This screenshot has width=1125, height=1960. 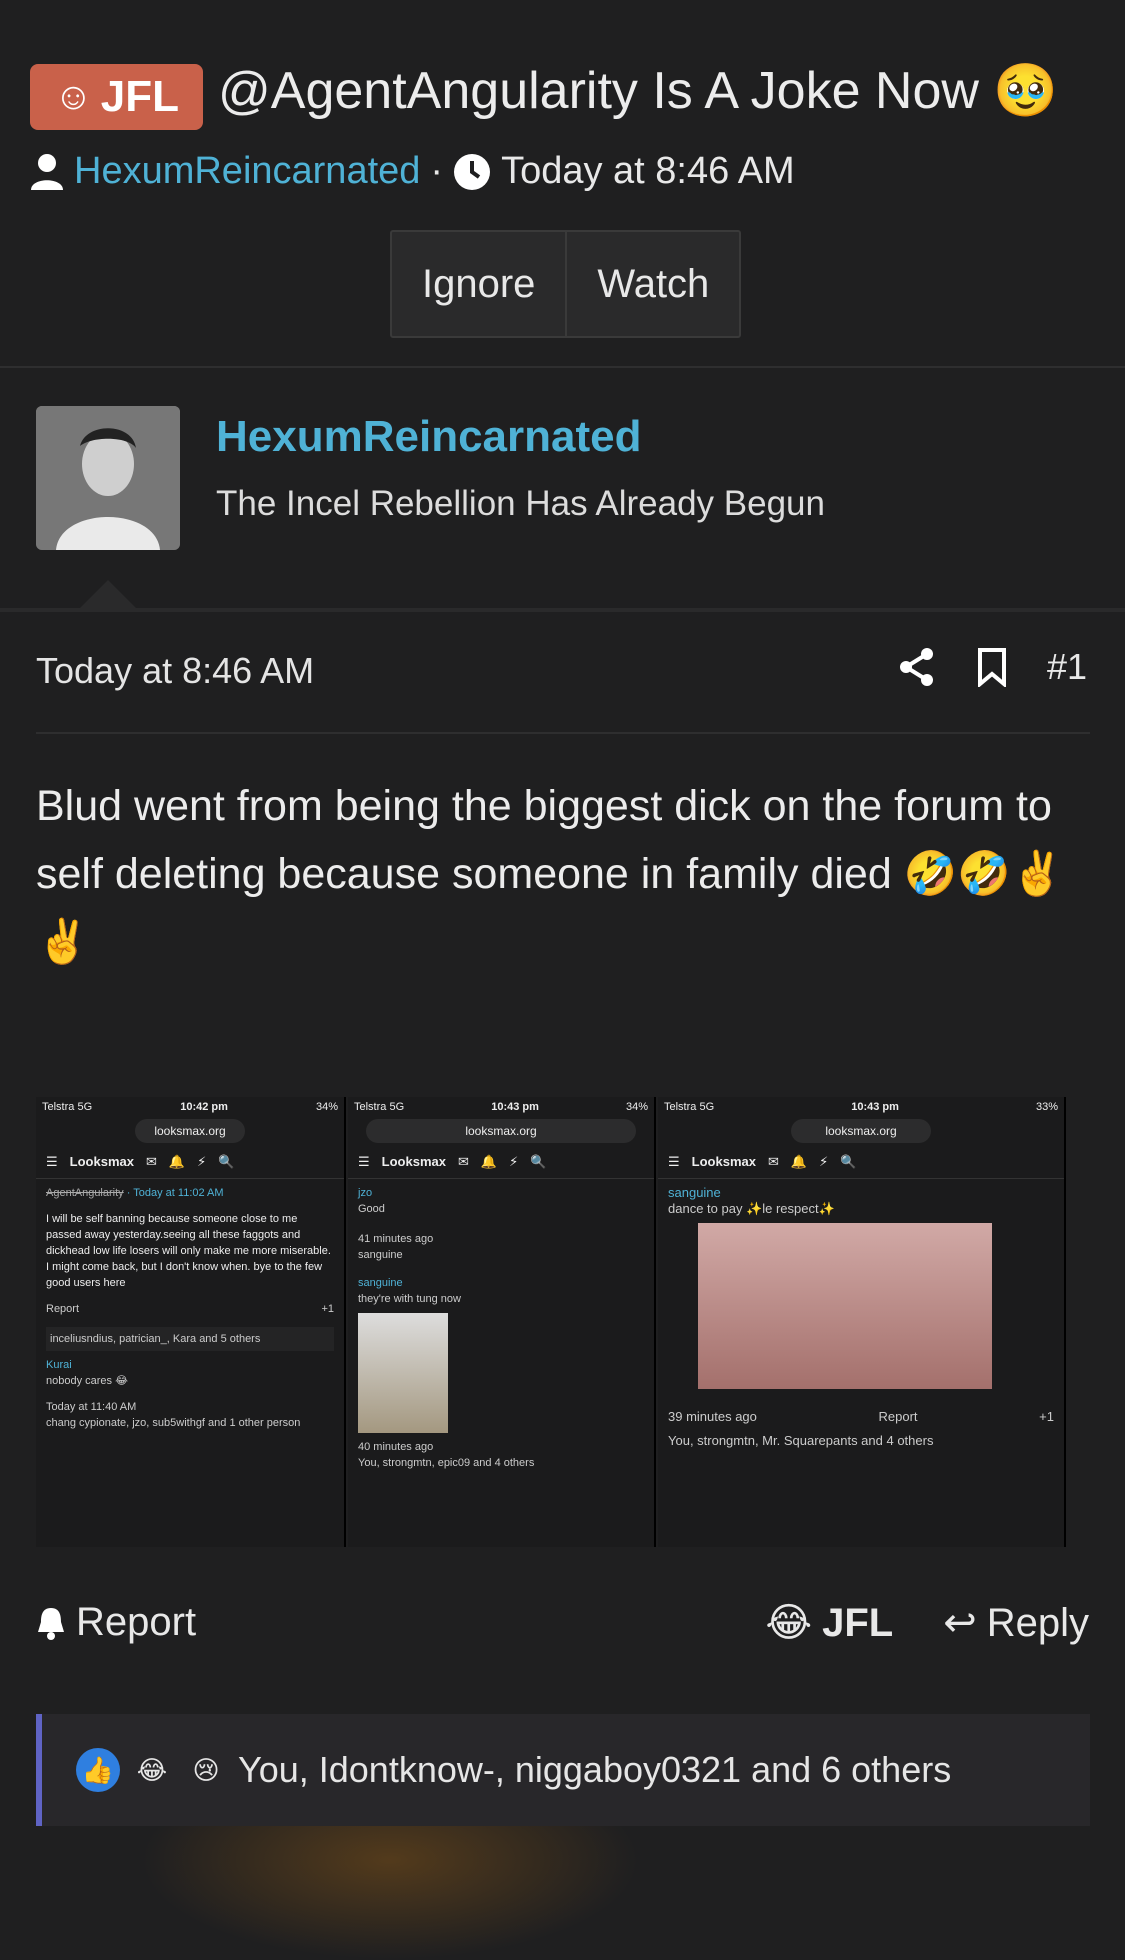 I want to click on quoted-time: · Today at 11:02 AM, so click(x=175, y=1193).